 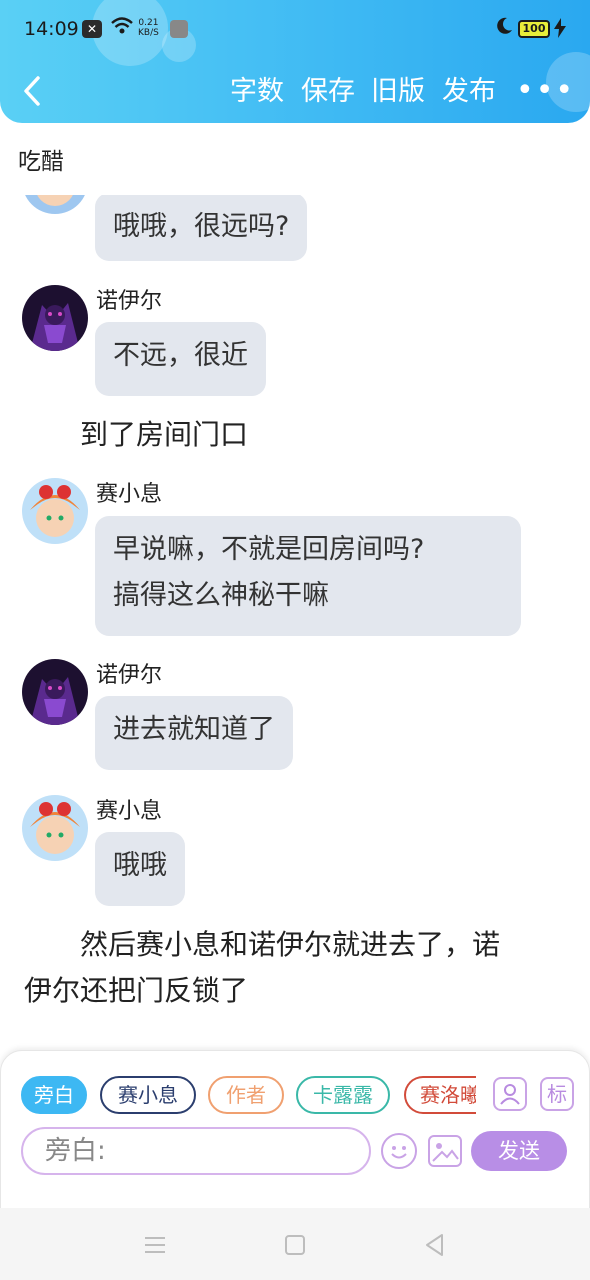 What do you see at coordinates (92, 29) in the screenshot?
I see `x-icon: ✕` at bounding box center [92, 29].